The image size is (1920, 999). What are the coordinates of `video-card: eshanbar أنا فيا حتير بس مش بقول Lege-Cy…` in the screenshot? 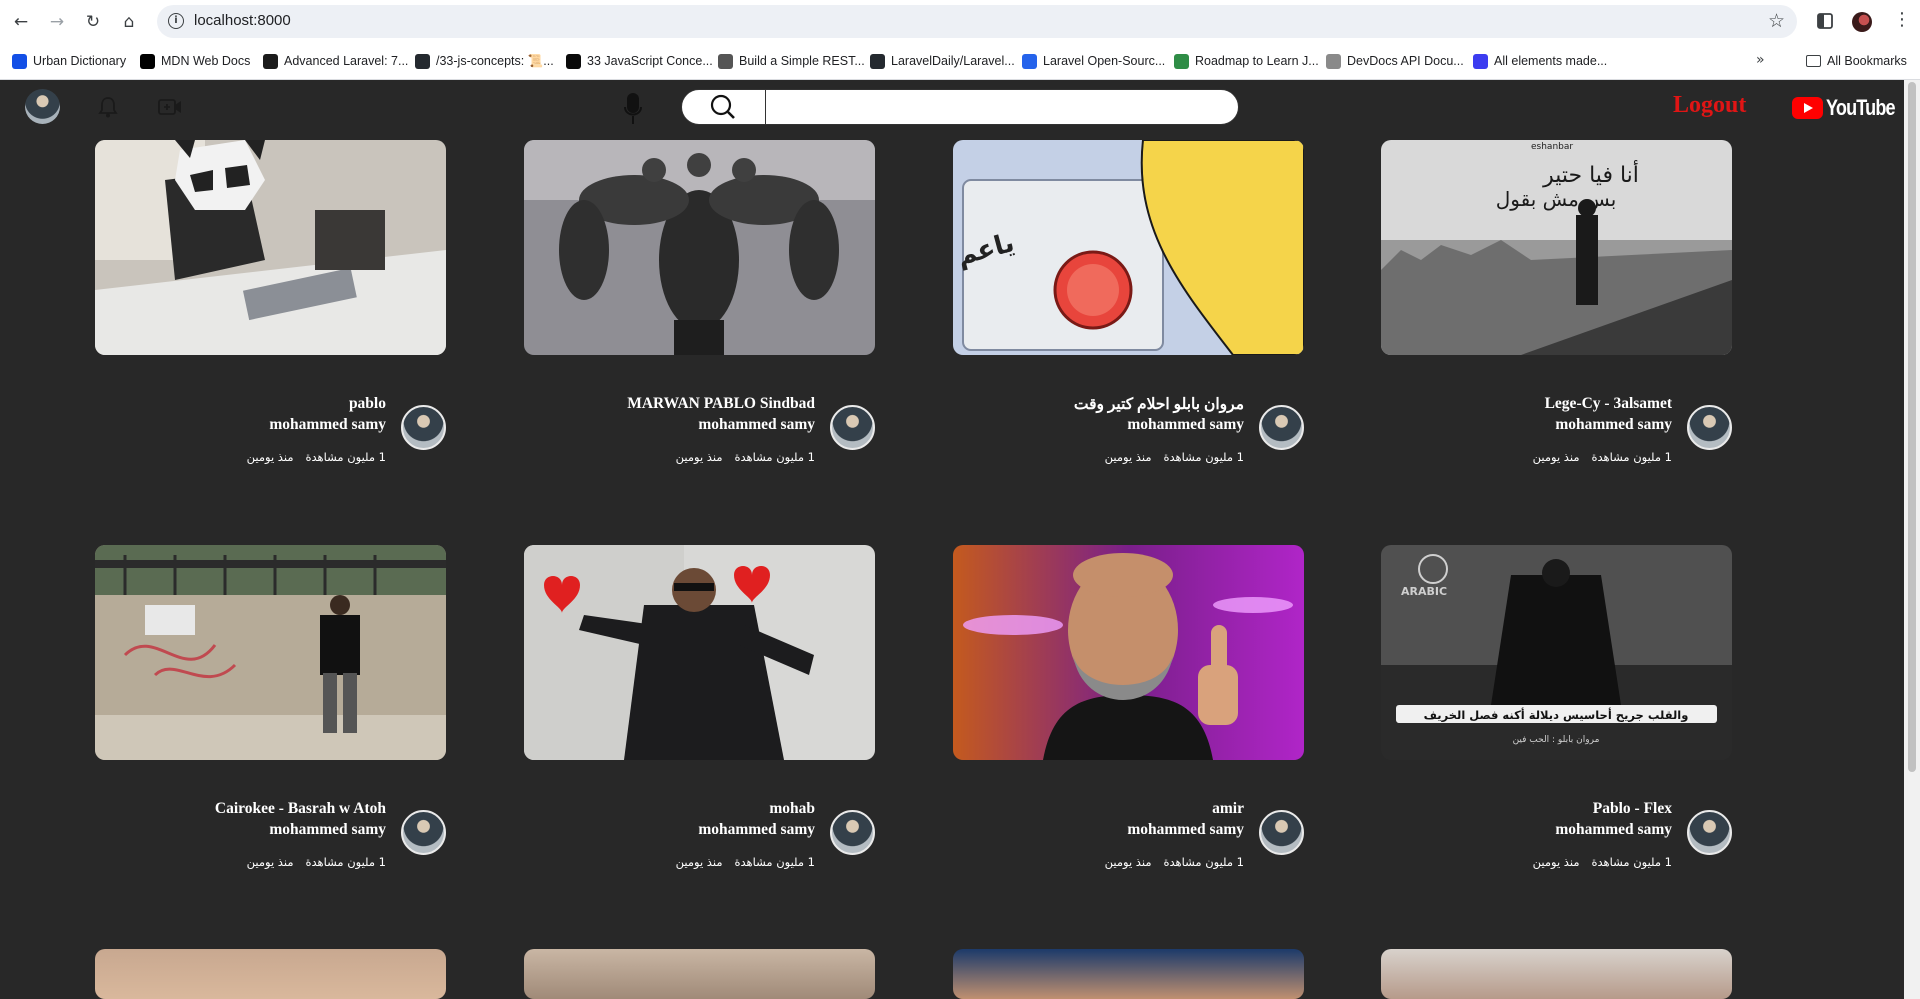 It's located at (1556, 305).